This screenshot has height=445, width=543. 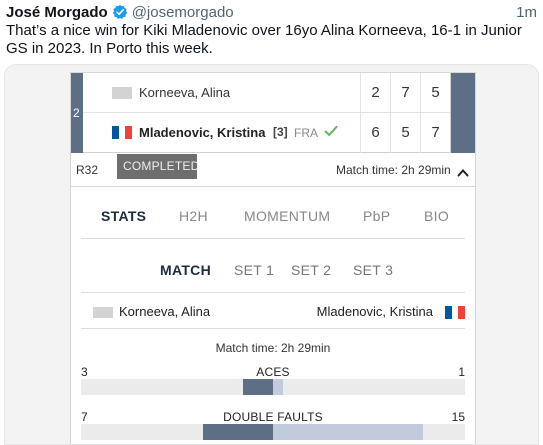 I want to click on match-time: Match time: 2h 29min, so click(x=393, y=170).